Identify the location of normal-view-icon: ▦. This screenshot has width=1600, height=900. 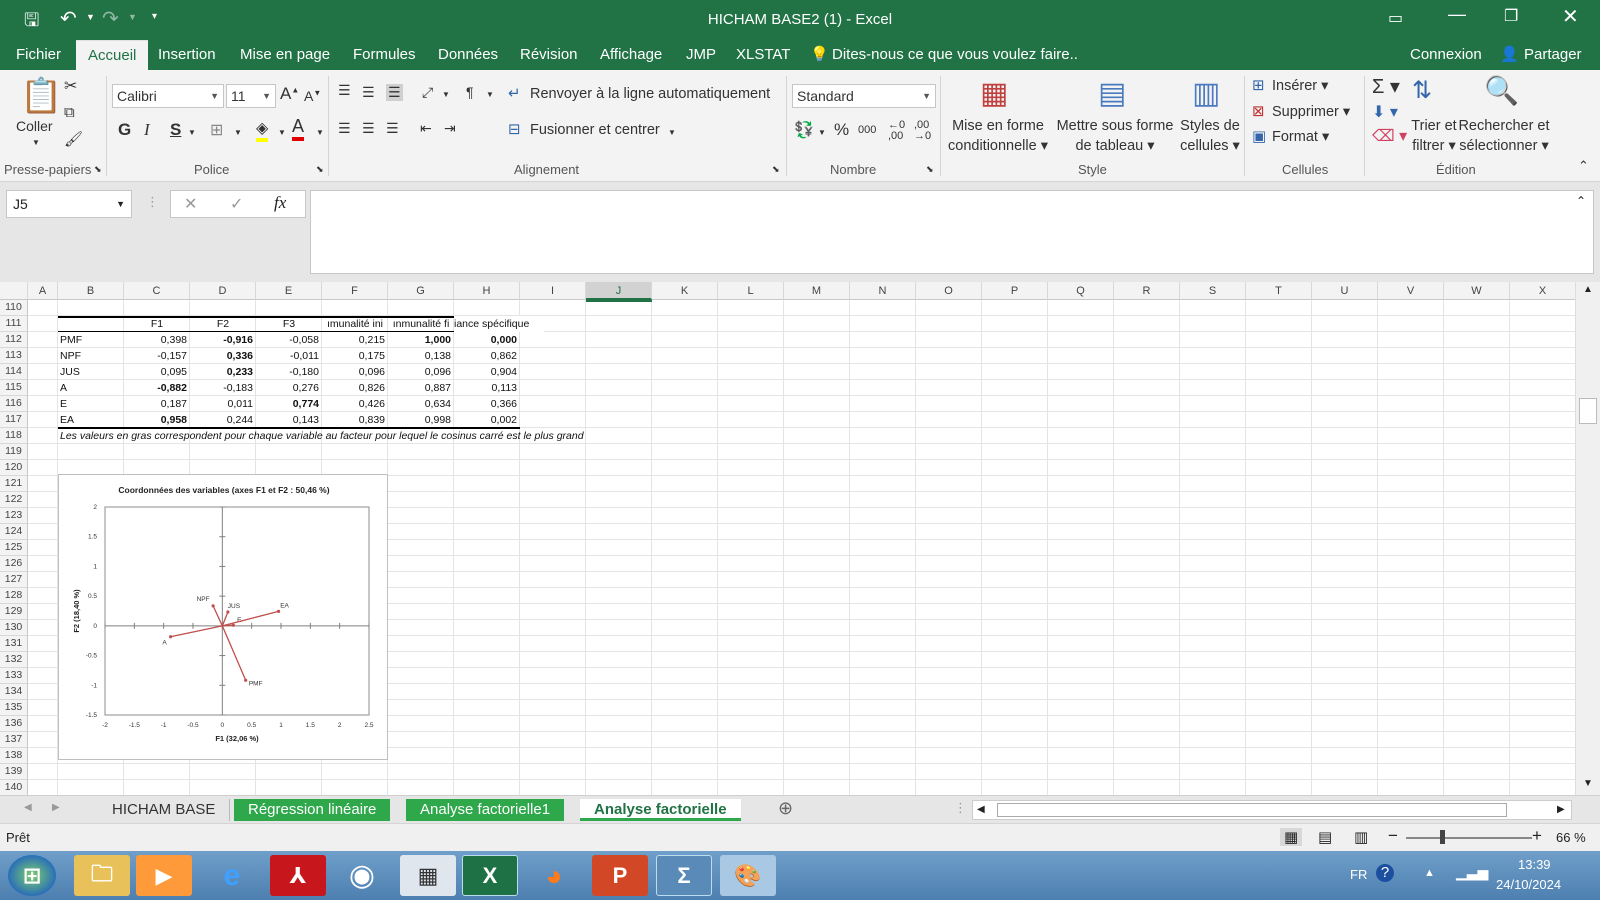
(1291, 837).